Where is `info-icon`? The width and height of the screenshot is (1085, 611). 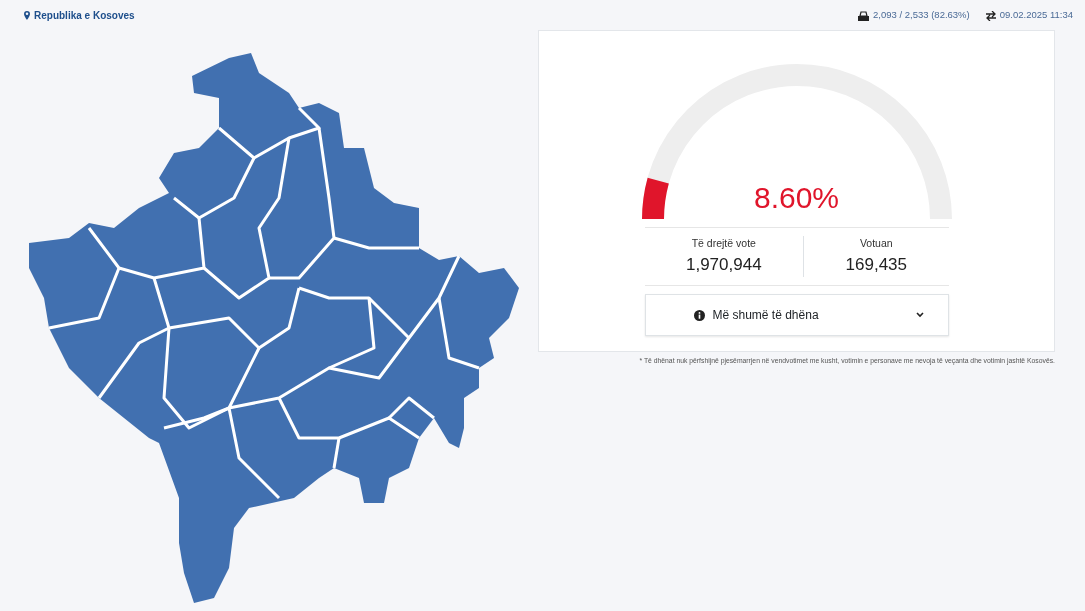
info-icon is located at coordinates (699, 315).